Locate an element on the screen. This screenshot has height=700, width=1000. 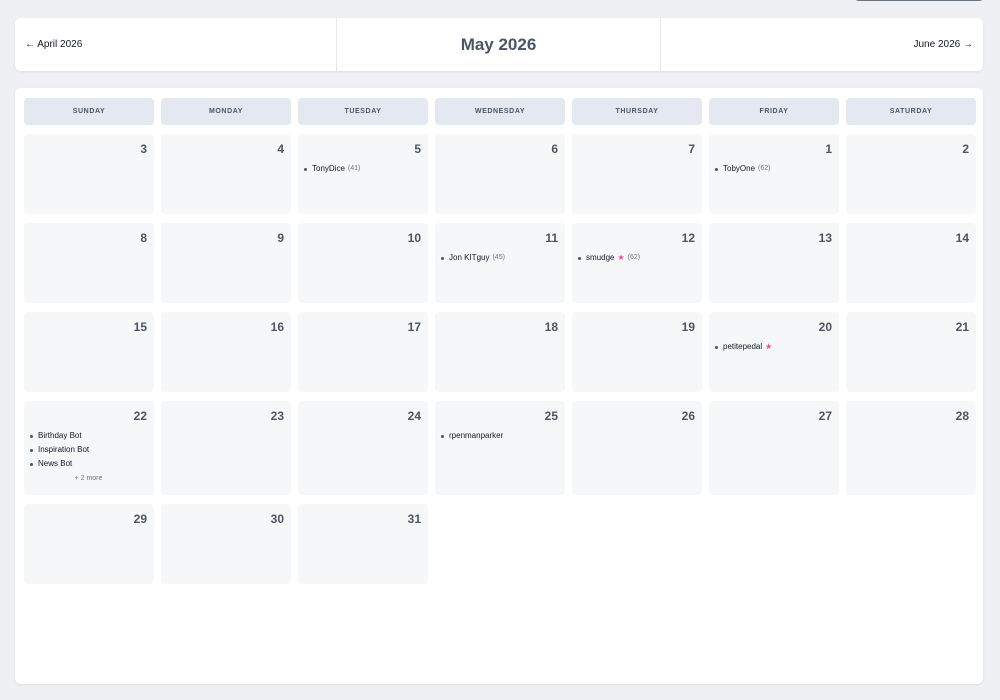
weekday-friday: FRIDAY is located at coordinates (774, 111).